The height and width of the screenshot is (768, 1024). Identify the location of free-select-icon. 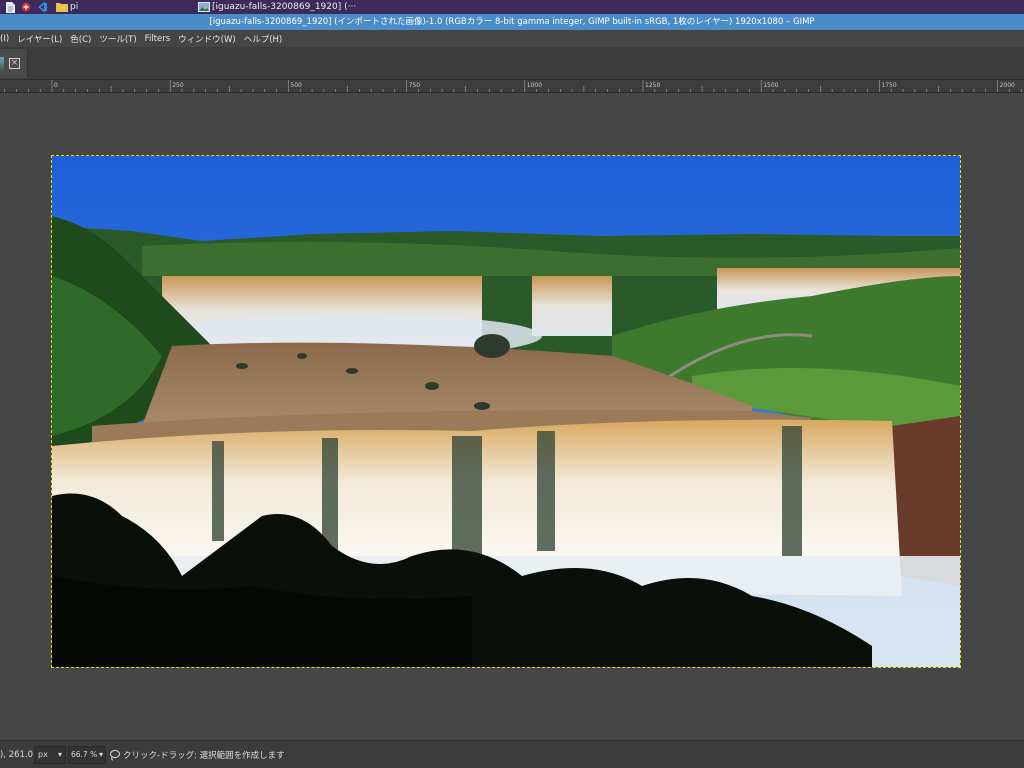
(115, 754).